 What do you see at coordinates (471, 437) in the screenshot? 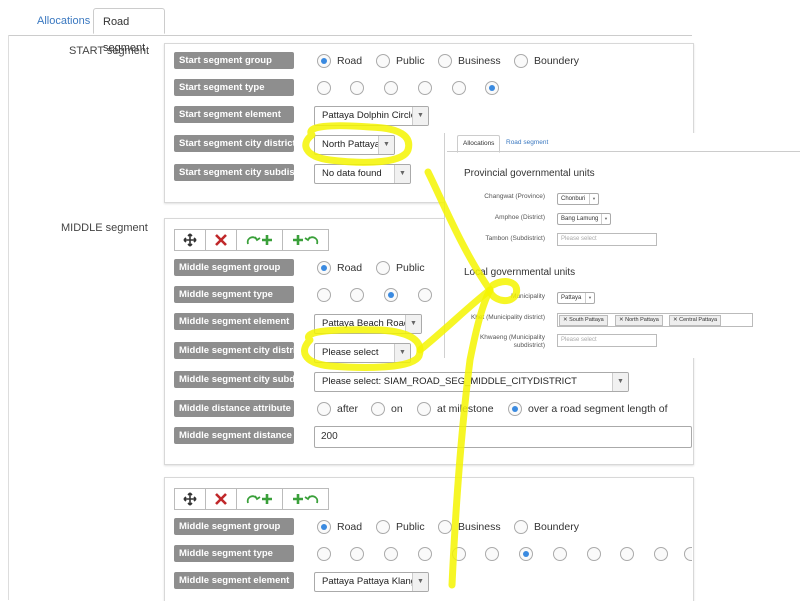
I see `highlight-arrow-bottom` at bounding box center [471, 437].